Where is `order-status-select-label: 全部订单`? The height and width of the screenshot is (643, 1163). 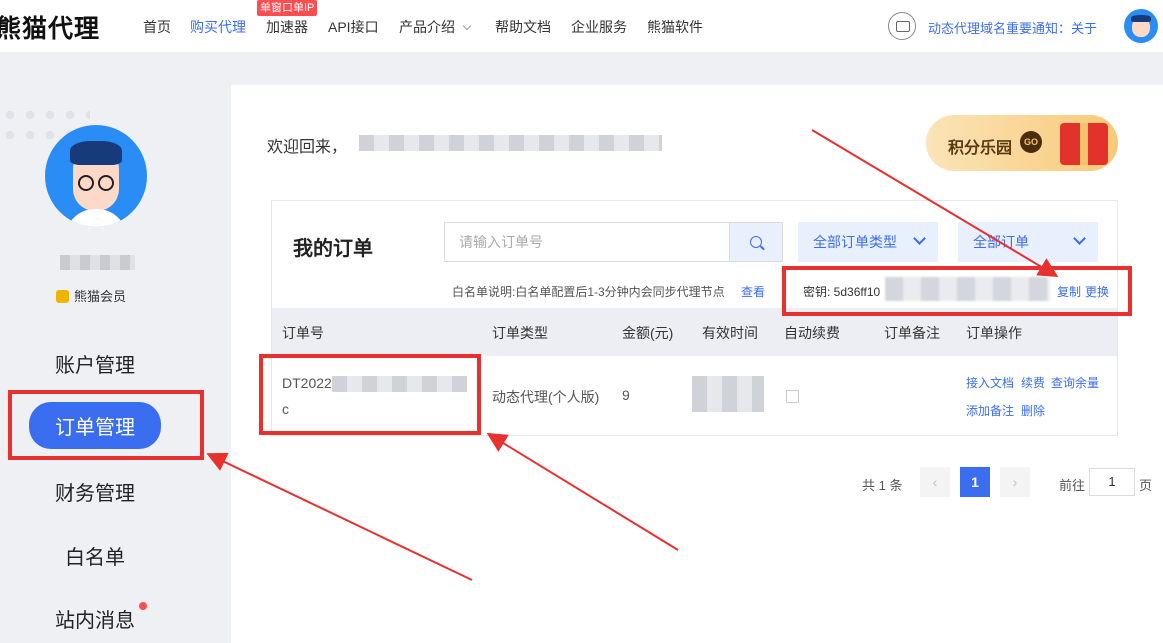 order-status-select-label: 全部订单 is located at coordinates (1001, 242).